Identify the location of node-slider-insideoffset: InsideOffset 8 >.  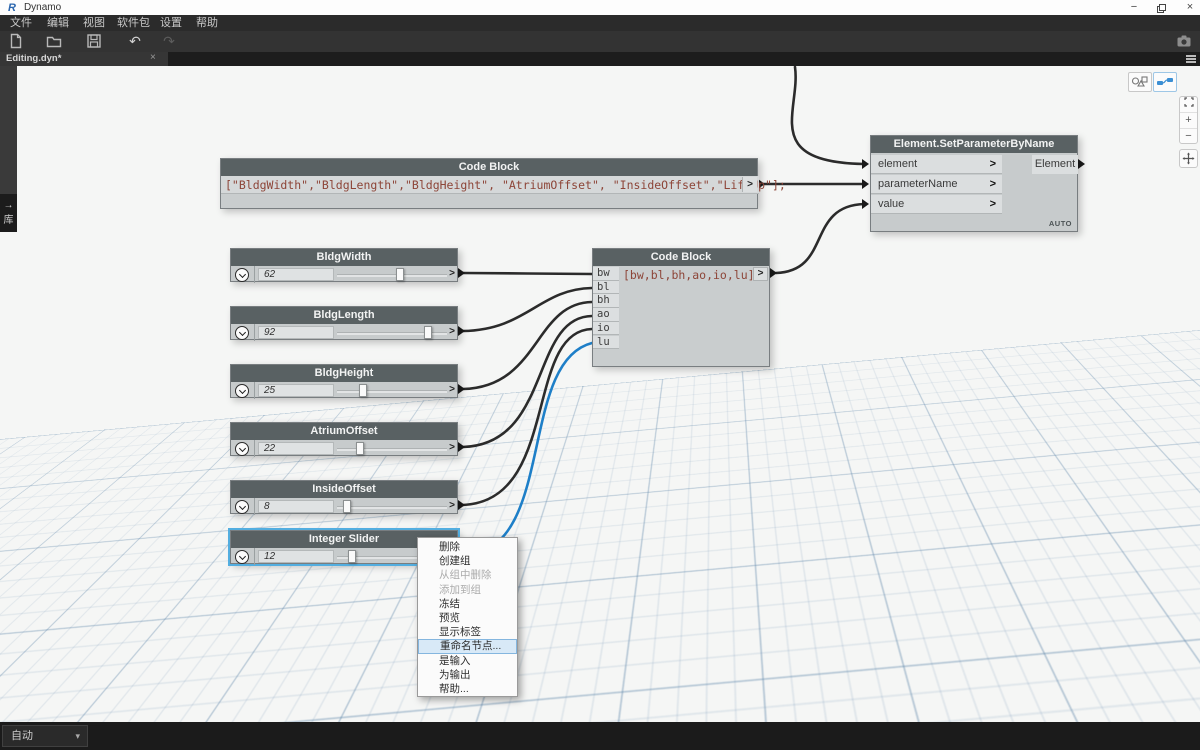
(344, 497).